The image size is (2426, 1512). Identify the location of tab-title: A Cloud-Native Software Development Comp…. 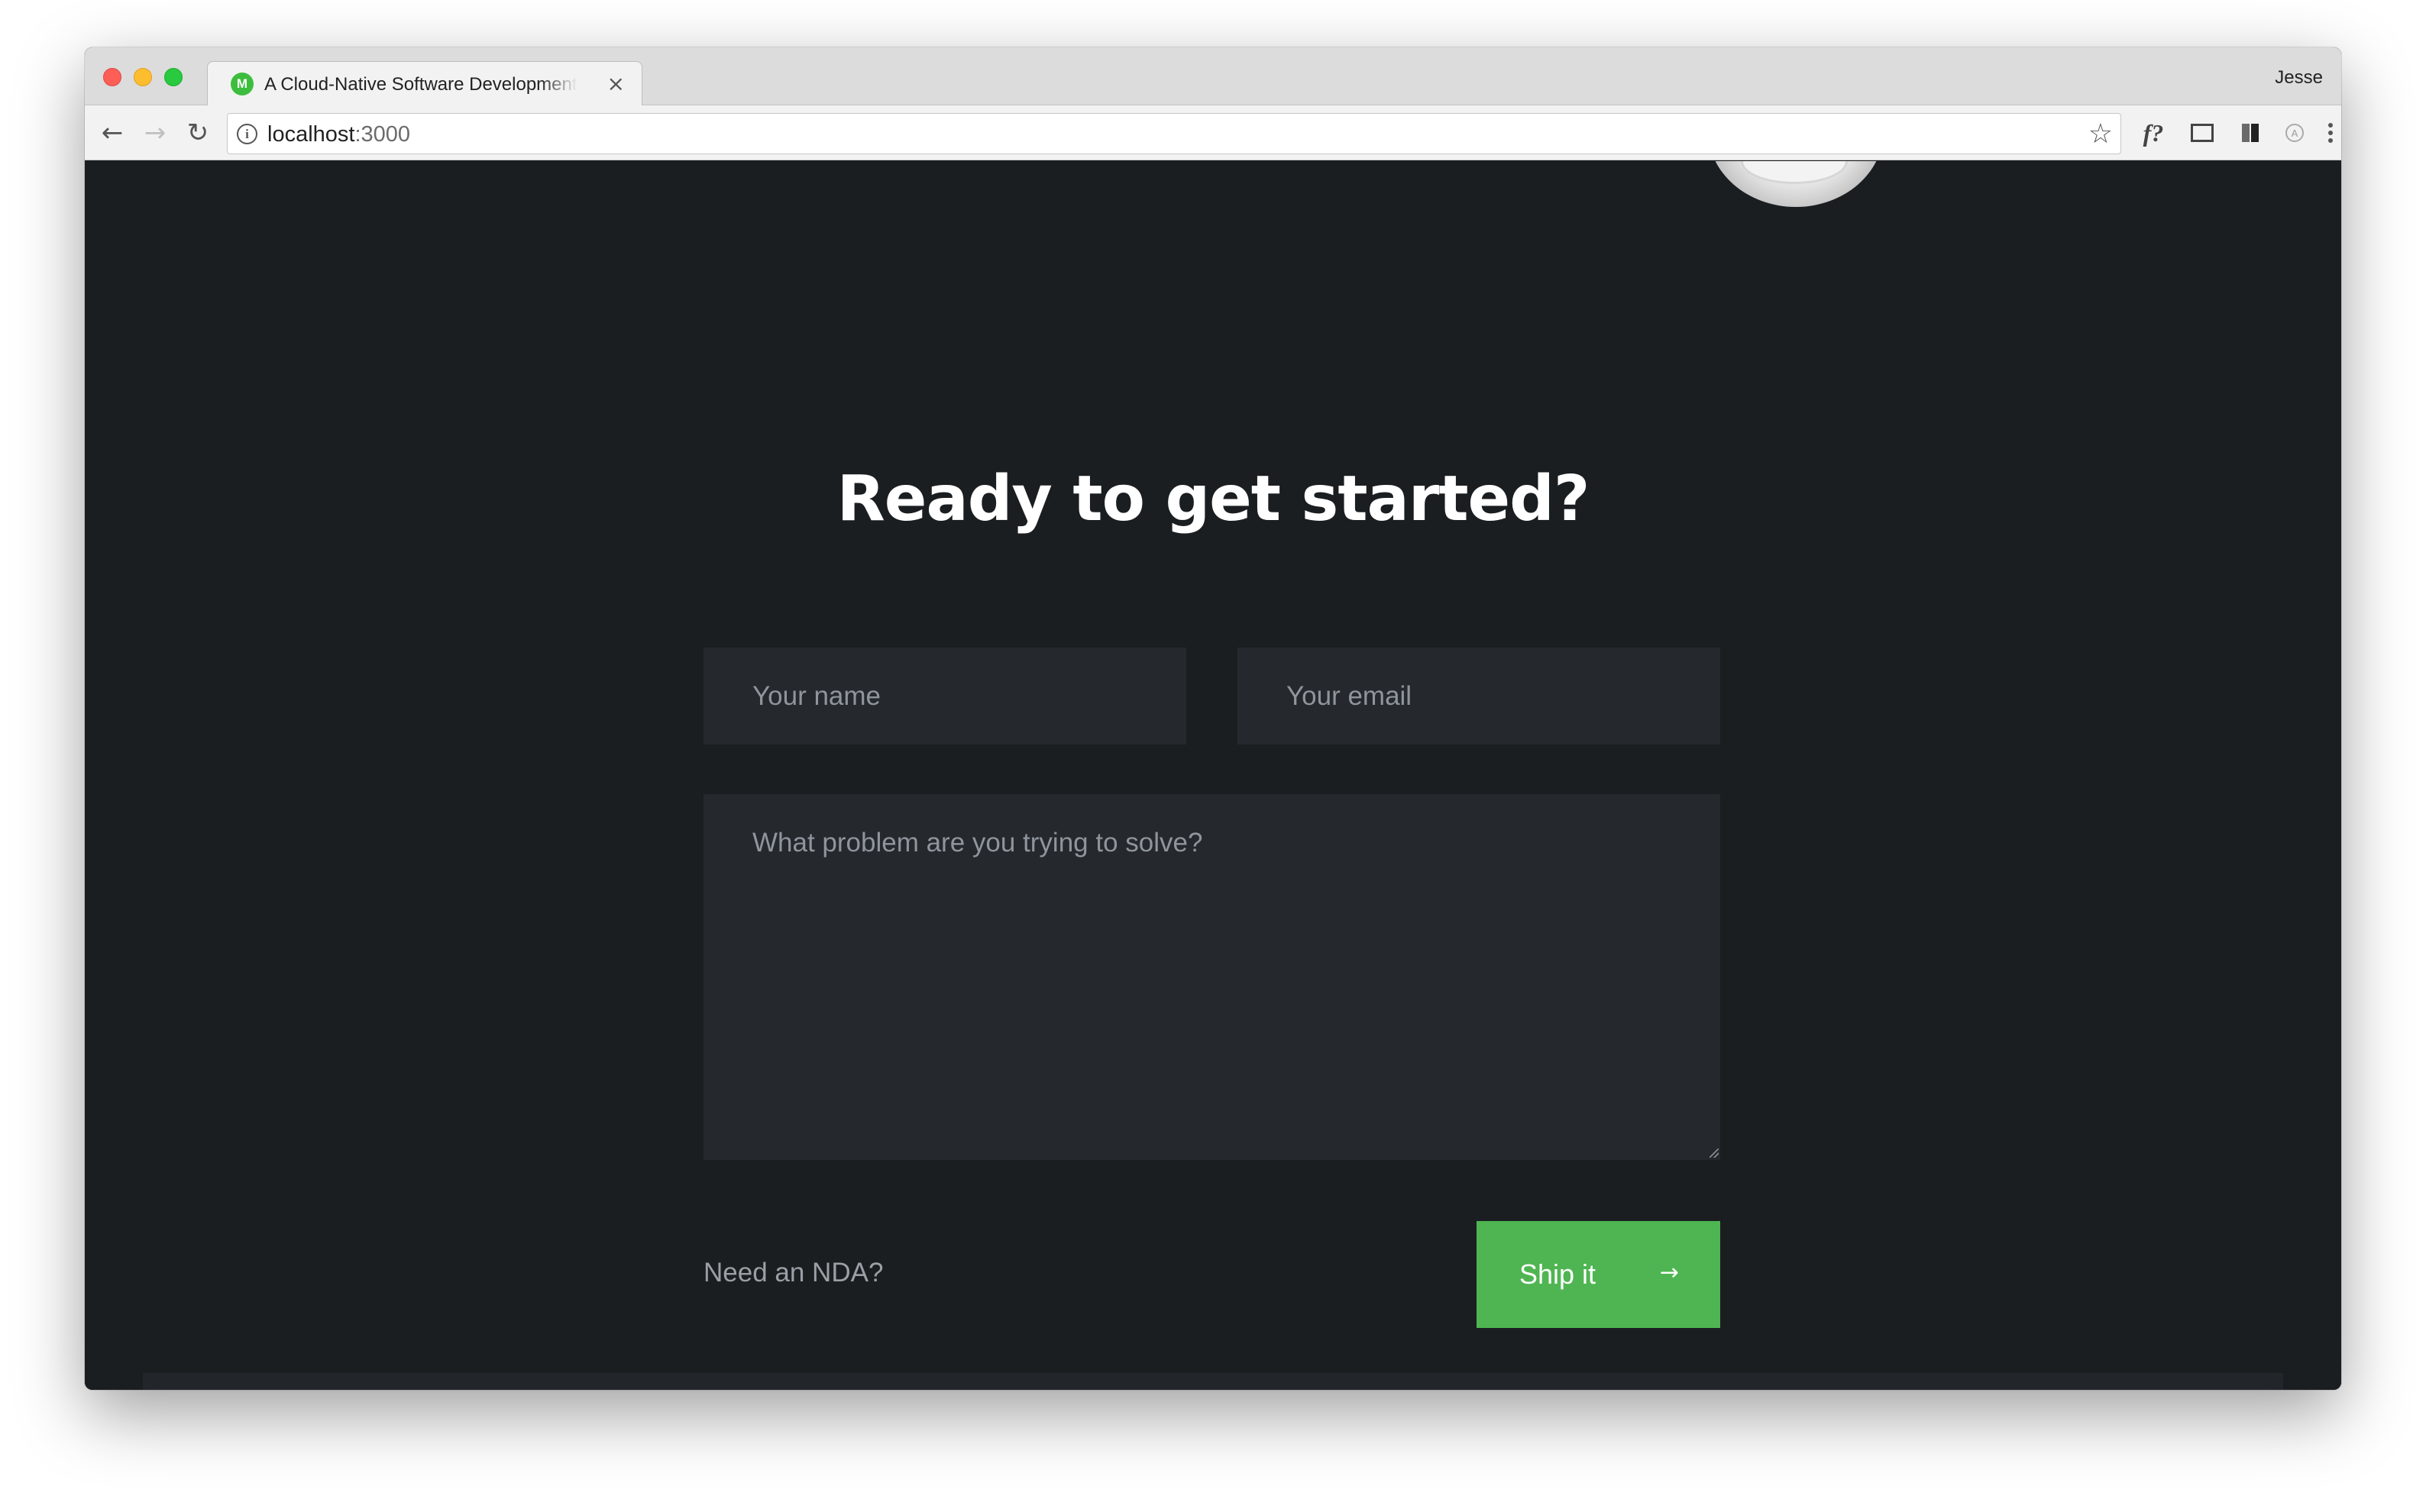
(421, 85).